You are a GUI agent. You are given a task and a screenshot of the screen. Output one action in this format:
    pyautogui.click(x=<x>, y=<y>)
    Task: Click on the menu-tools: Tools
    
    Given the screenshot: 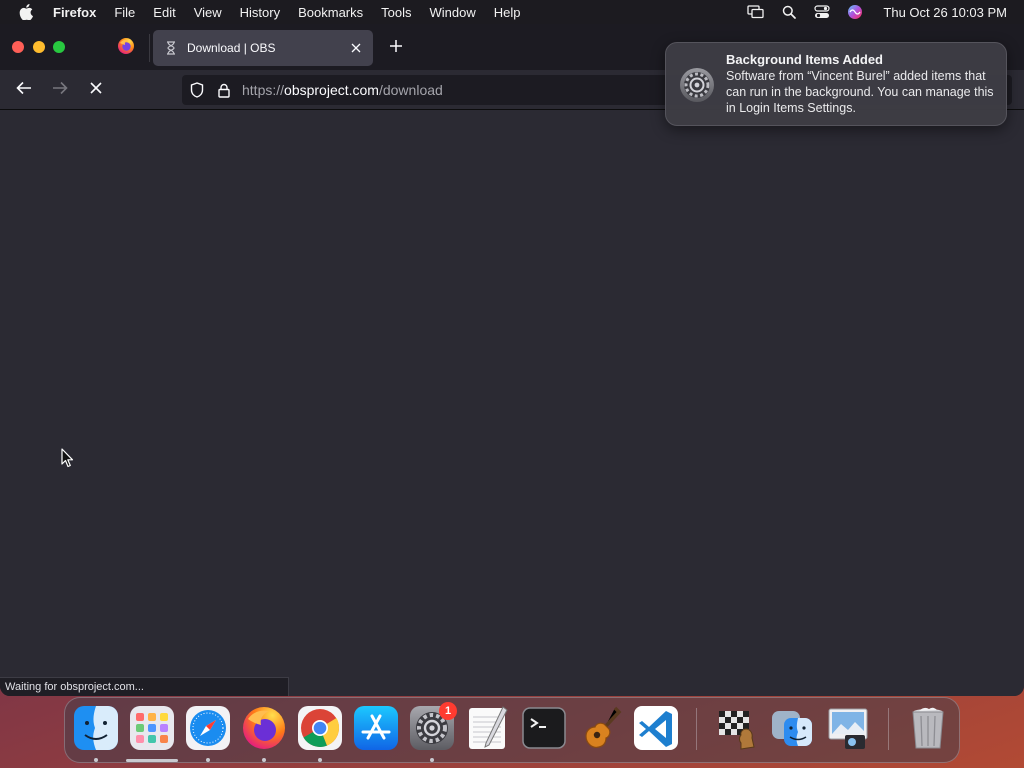 What is the action you would take?
    pyautogui.click(x=396, y=12)
    